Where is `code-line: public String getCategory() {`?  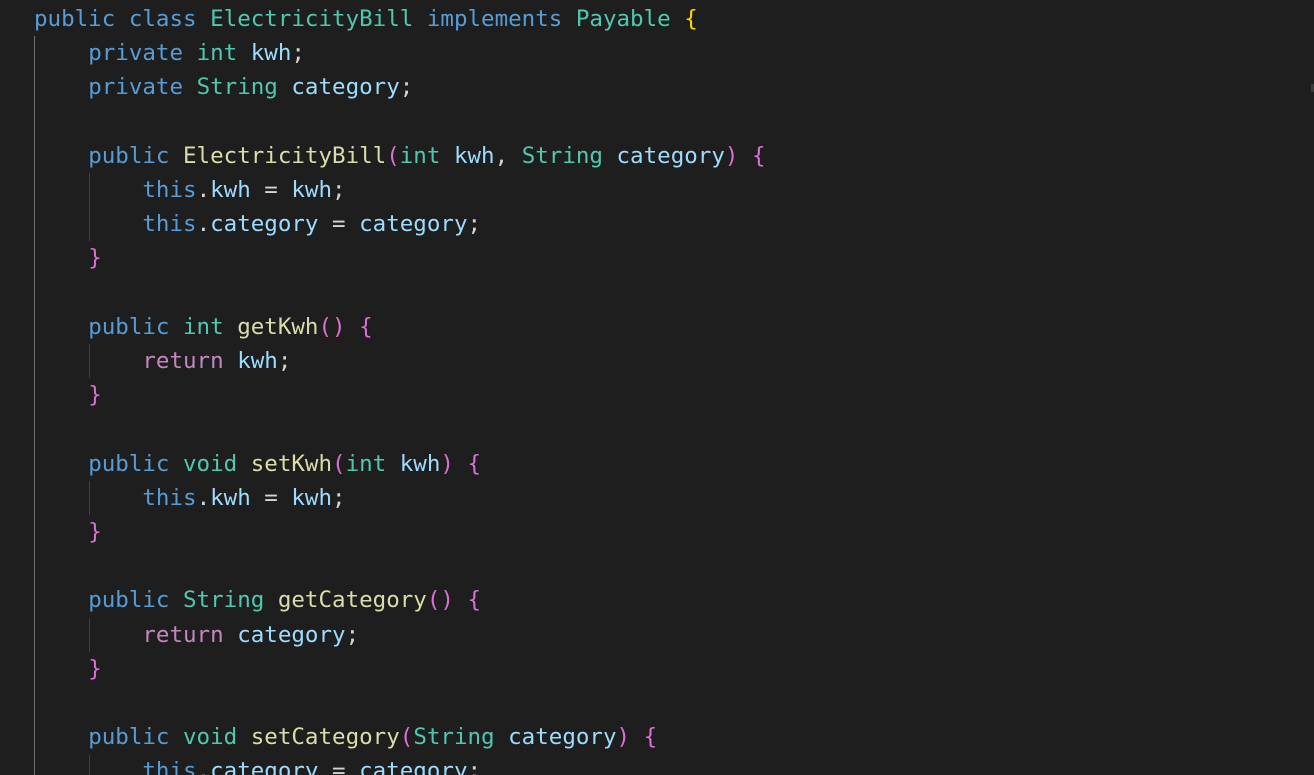
code-line: public String getCategory() { is located at coordinates (257, 600).